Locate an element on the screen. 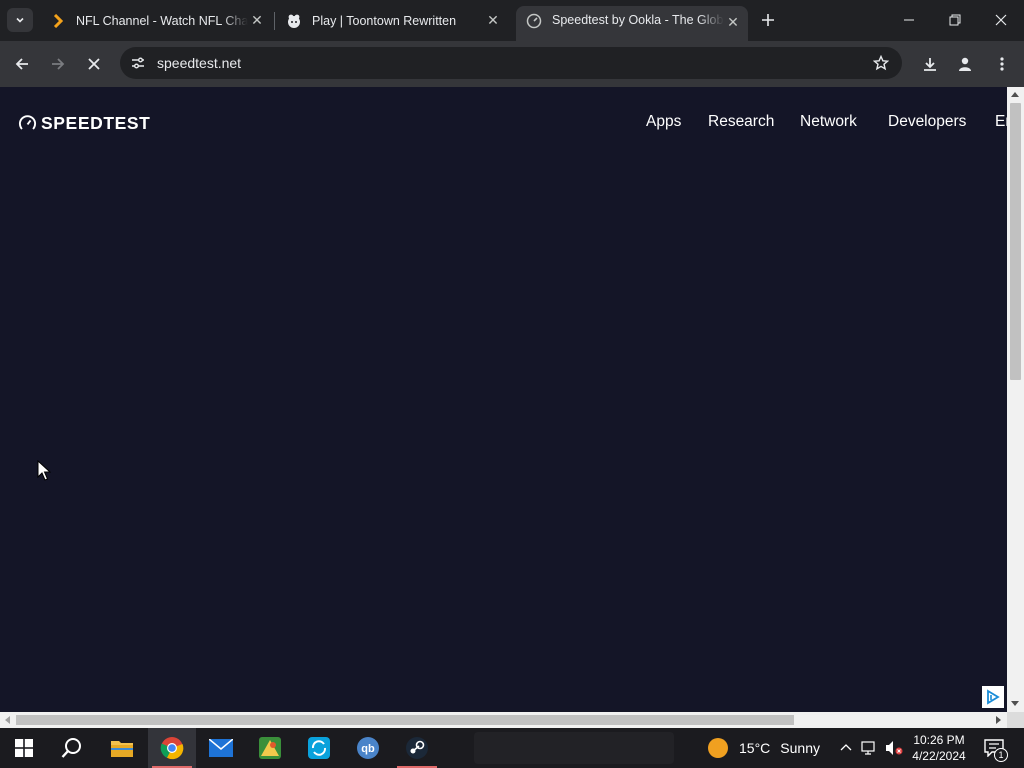 The image size is (1024, 768). speedtest-logo: SPEEDTEST is located at coordinates (84, 123).